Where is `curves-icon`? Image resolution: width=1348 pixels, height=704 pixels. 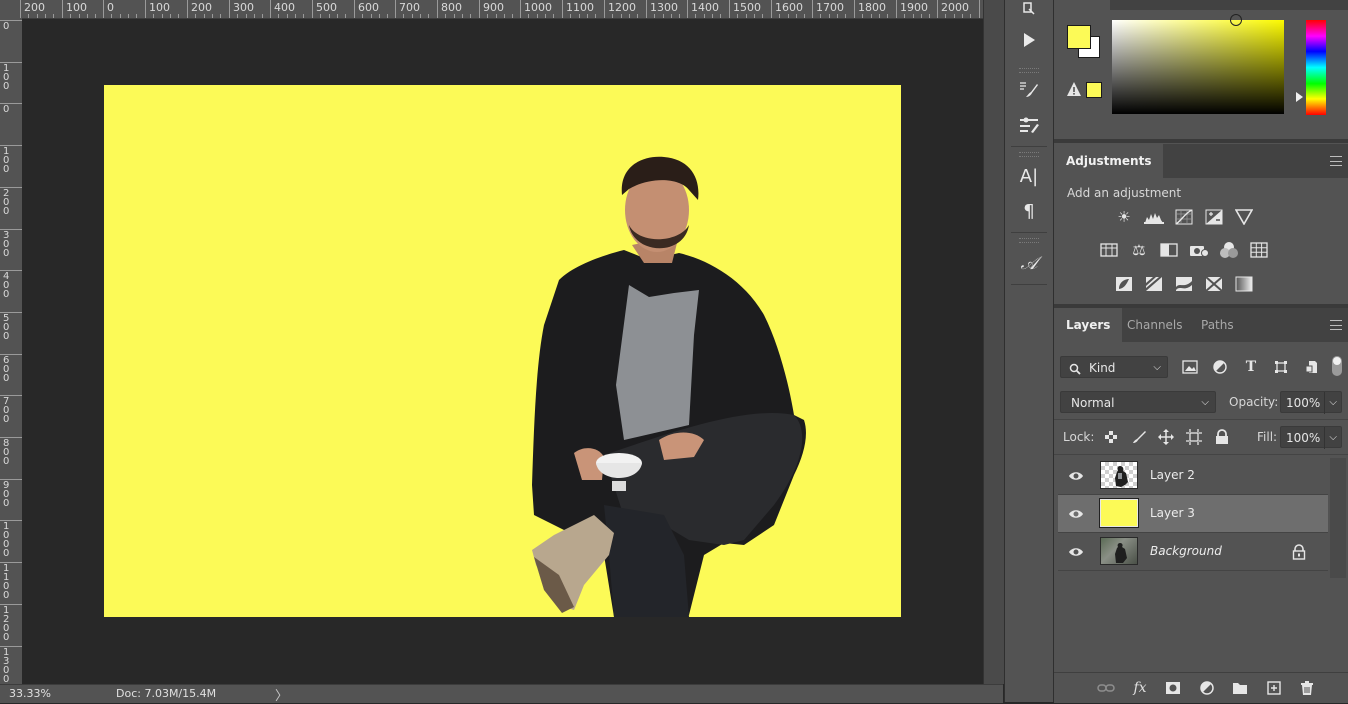
curves-icon is located at coordinates (1184, 217).